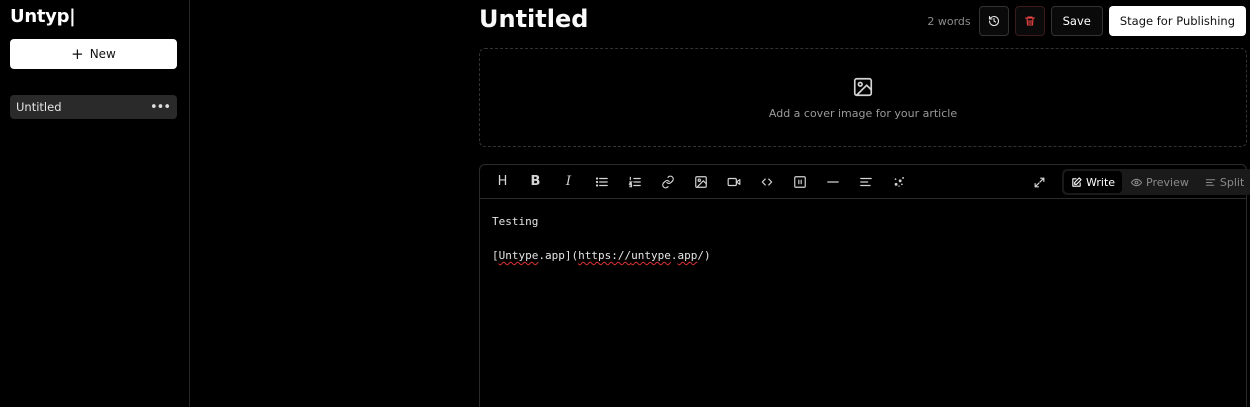 This screenshot has height=407, width=1250. Describe the element at coordinates (949, 21) in the screenshot. I see `word-count: 2 words` at that location.